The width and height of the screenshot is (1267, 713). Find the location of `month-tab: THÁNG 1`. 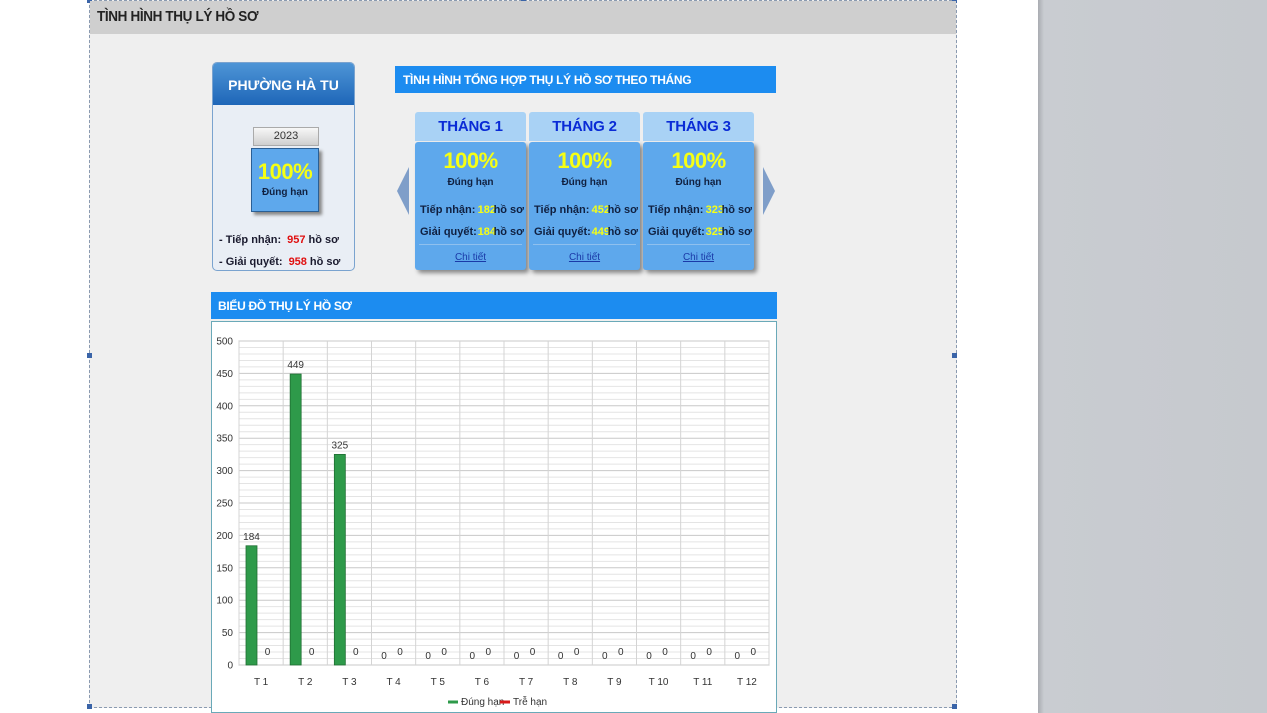

month-tab: THÁNG 1 is located at coordinates (470, 126).